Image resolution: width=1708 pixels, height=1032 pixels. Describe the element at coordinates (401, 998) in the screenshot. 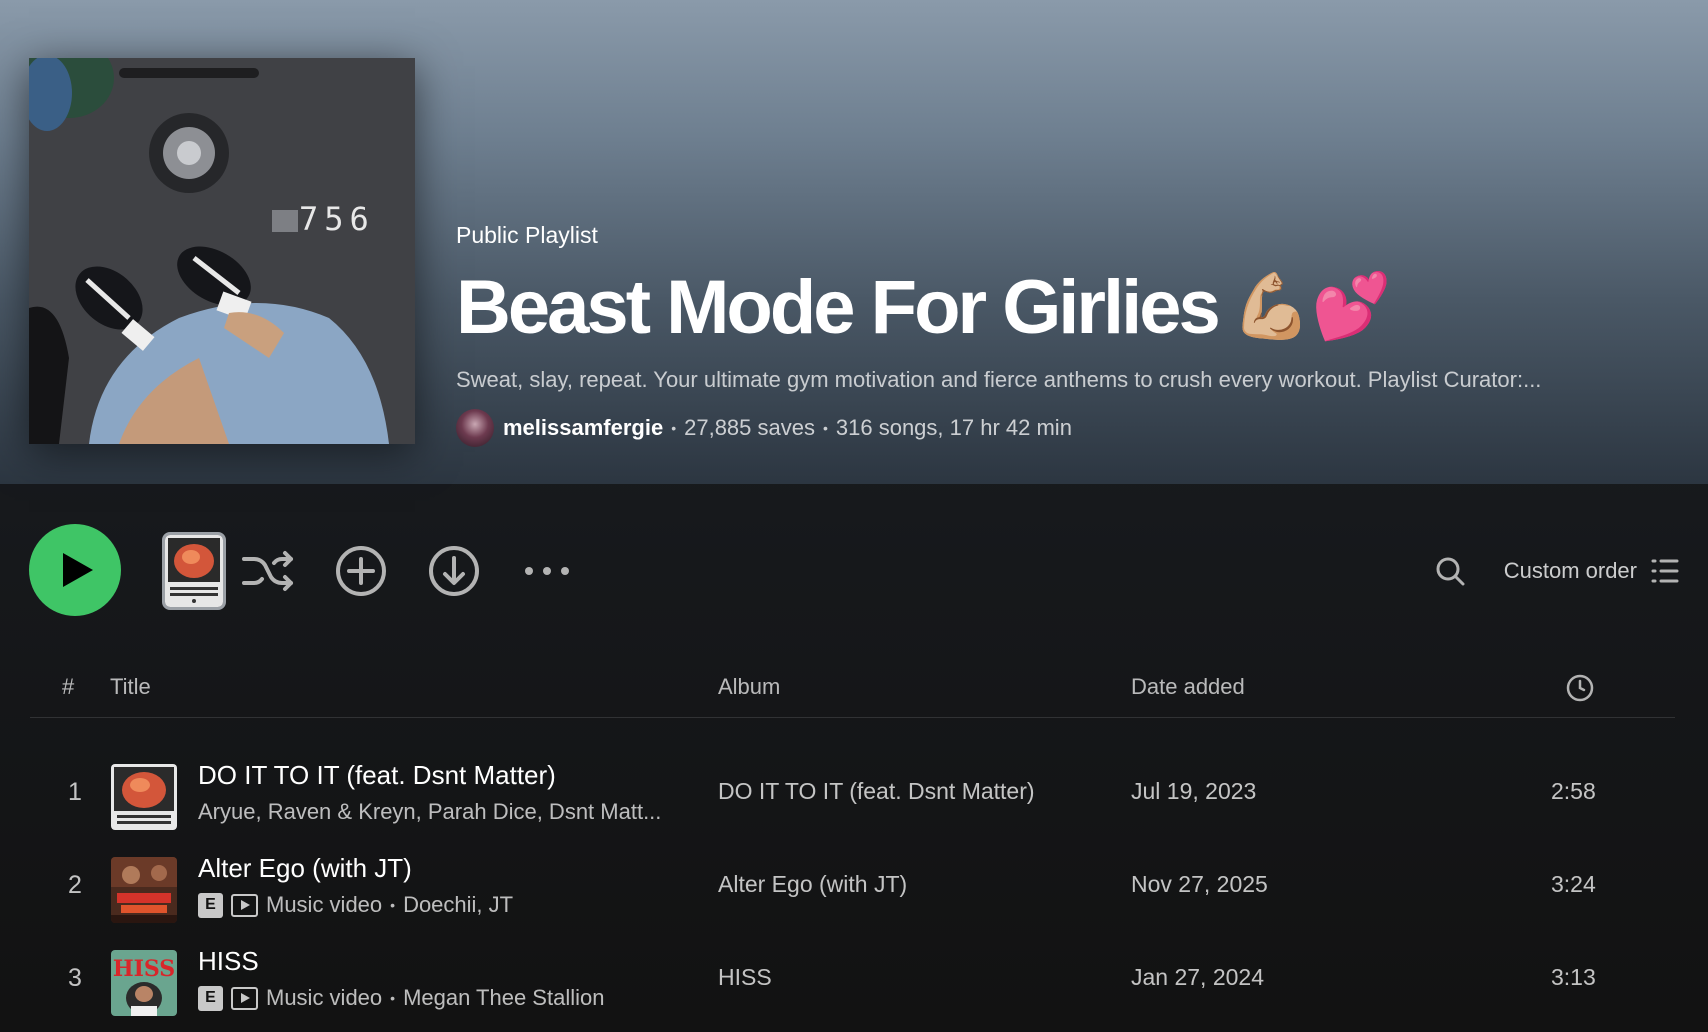

I see `track-subtitle: E Music video • Megan Thee Stallion` at that location.